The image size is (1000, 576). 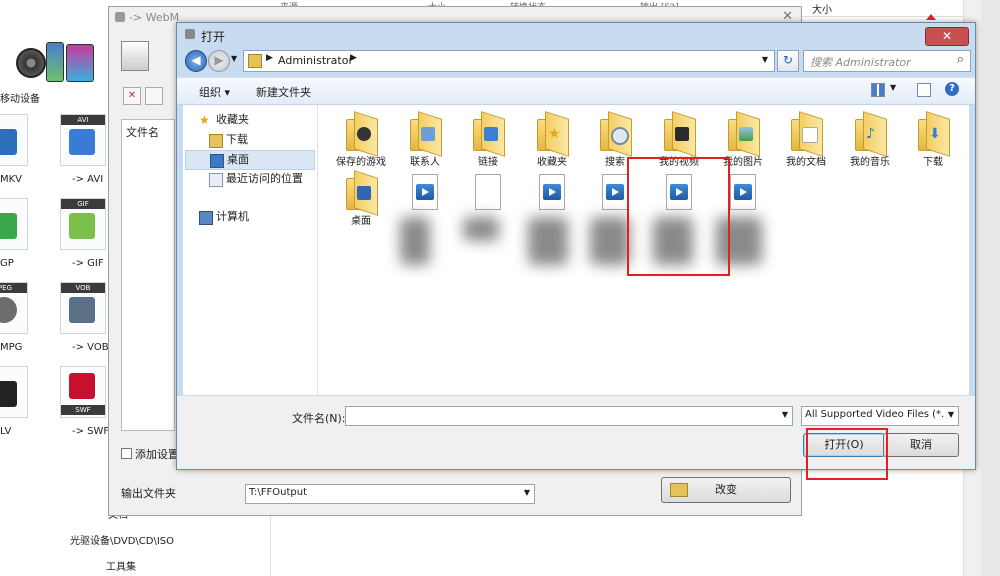 What do you see at coordinates (807, 134) in the screenshot?
I see `documents-folder-icon` at bounding box center [807, 134].